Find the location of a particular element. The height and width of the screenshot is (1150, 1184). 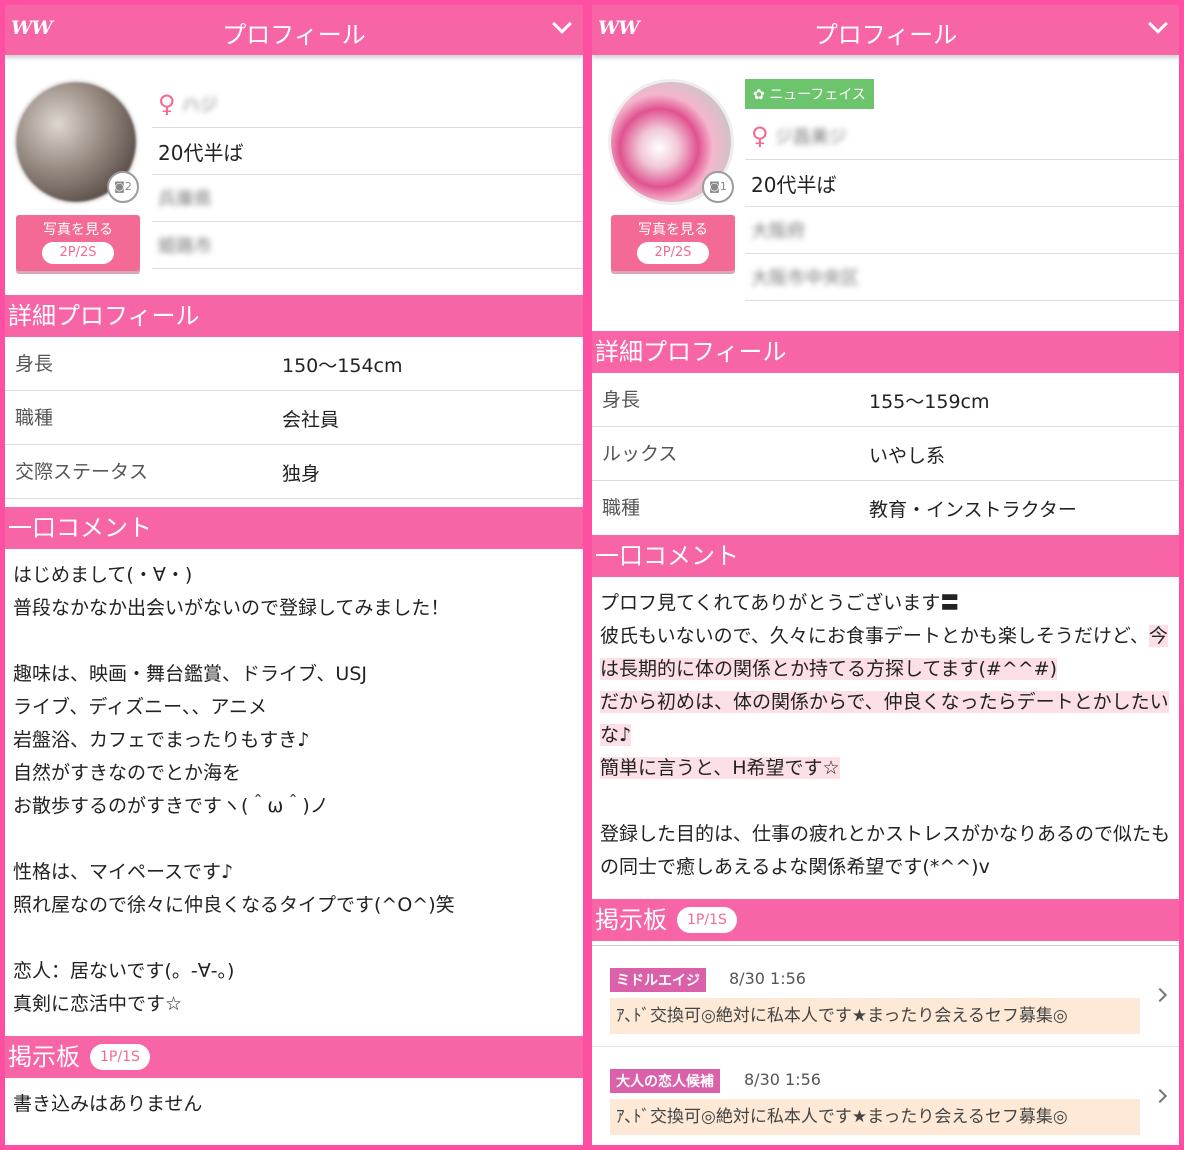

area-row: 兵庫県 is located at coordinates (367, 198).